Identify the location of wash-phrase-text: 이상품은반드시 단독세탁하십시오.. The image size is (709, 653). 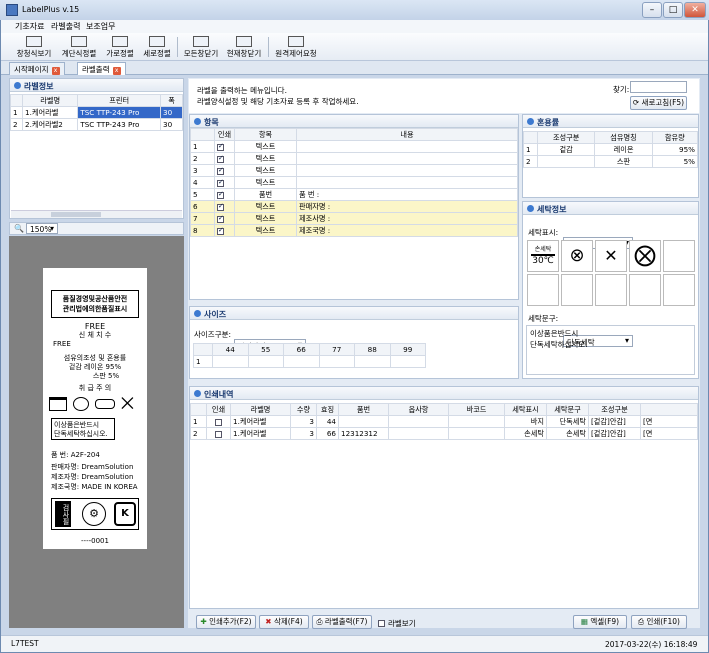
(610, 350).